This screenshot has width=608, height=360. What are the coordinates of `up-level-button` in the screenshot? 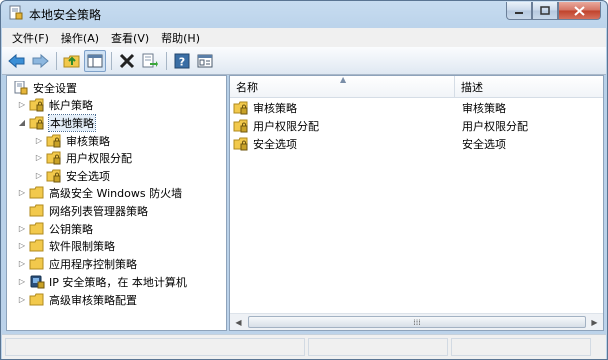 It's located at (72, 61).